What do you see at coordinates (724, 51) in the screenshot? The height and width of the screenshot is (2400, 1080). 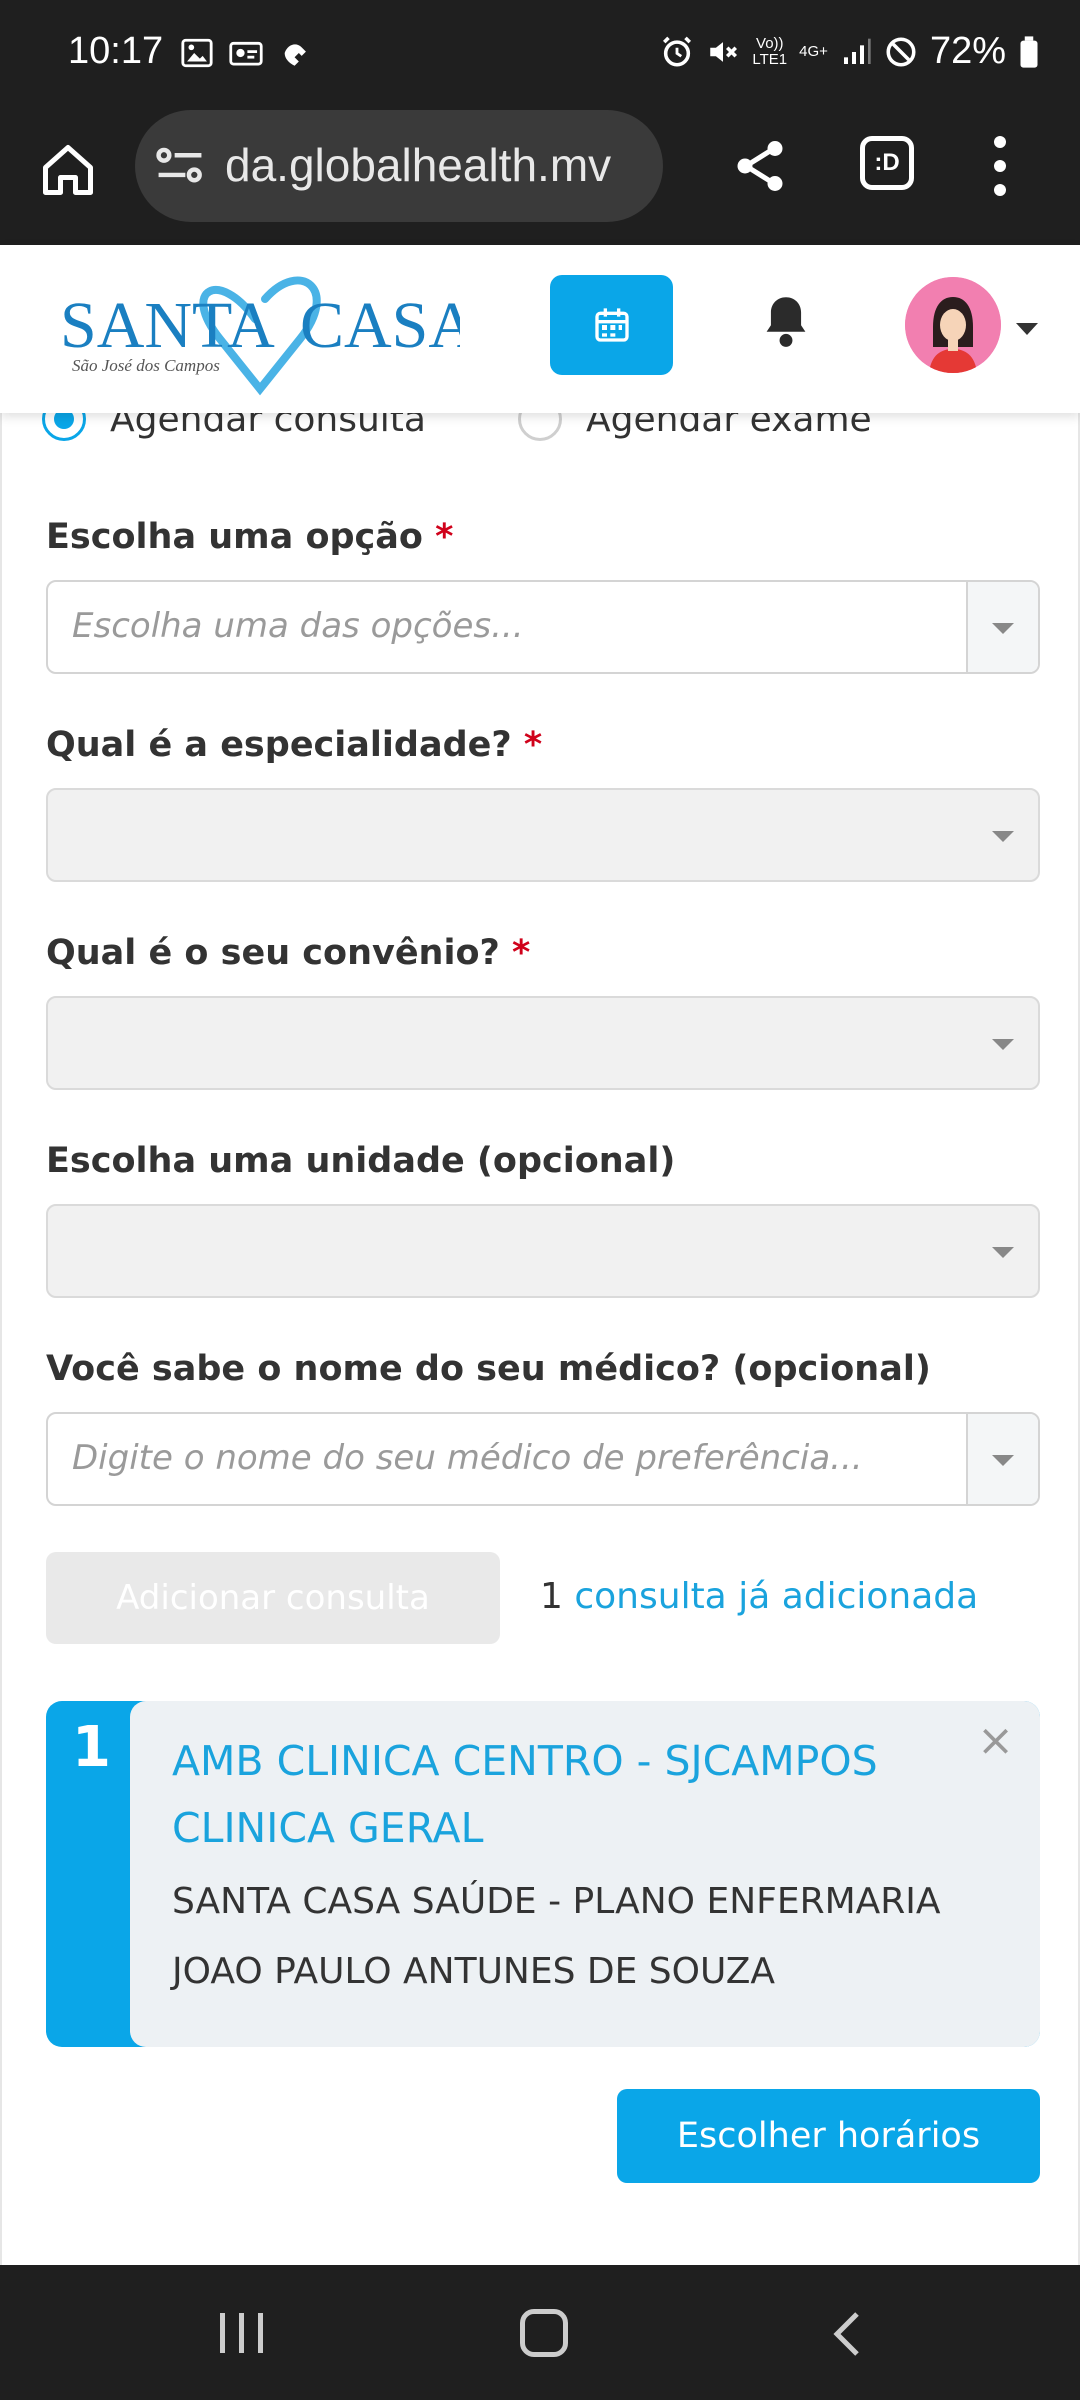 I see `mute-icon` at bounding box center [724, 51].